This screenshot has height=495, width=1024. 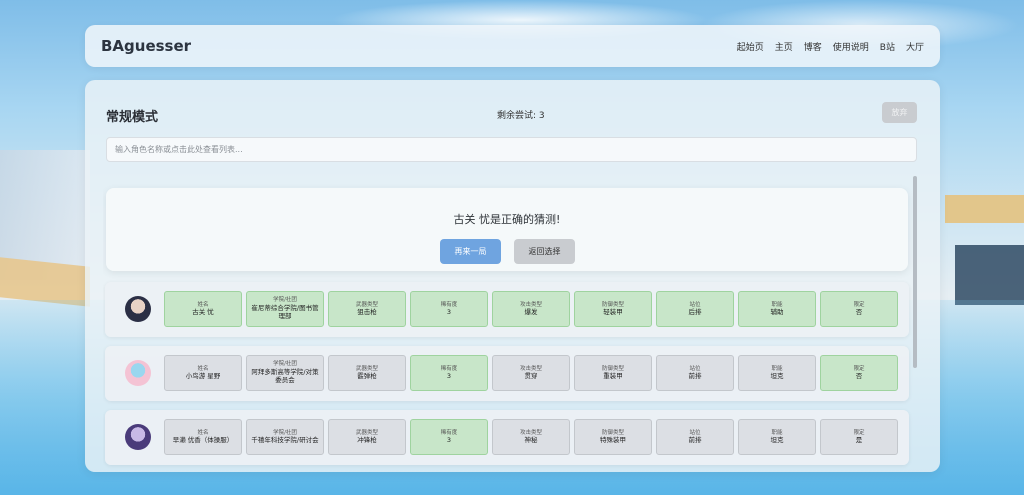 What do you see at coordinates (915, 272) in the screenshot?
I see `list-scrollbar` at bounding box center [915, 272].